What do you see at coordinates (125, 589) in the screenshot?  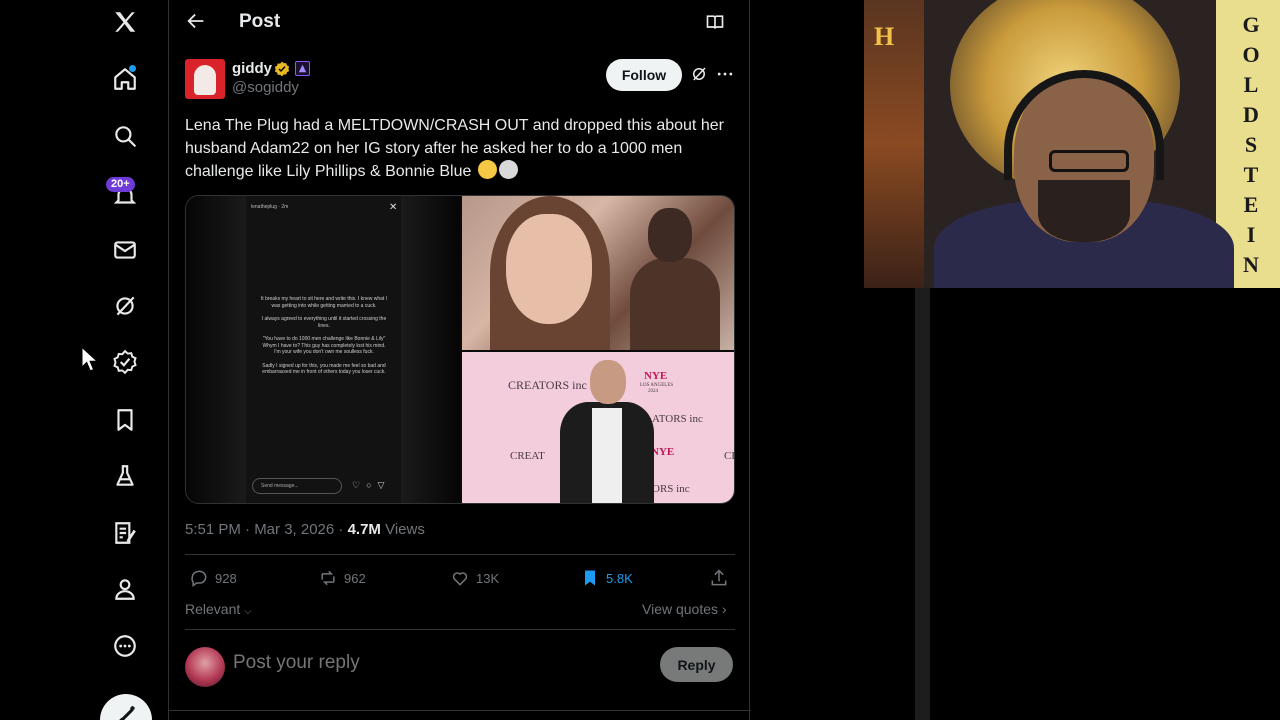 I see `profile-icon` at bounding box center [125, 589].